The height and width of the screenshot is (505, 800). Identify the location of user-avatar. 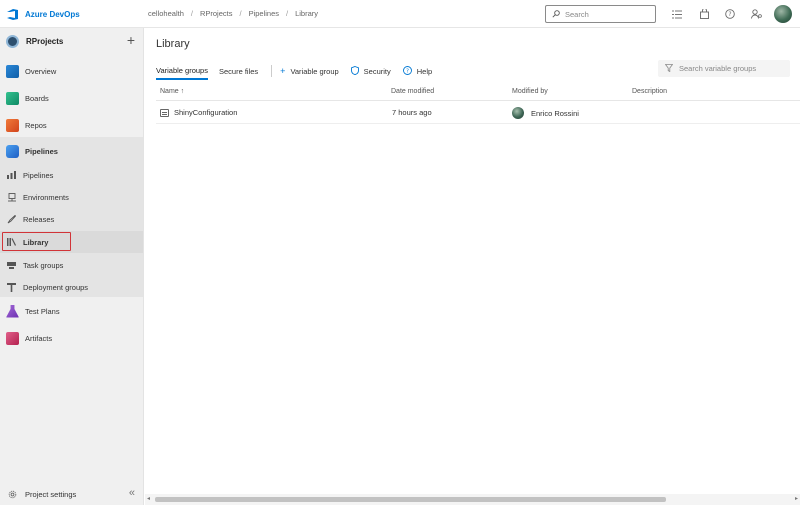
(783, 14).